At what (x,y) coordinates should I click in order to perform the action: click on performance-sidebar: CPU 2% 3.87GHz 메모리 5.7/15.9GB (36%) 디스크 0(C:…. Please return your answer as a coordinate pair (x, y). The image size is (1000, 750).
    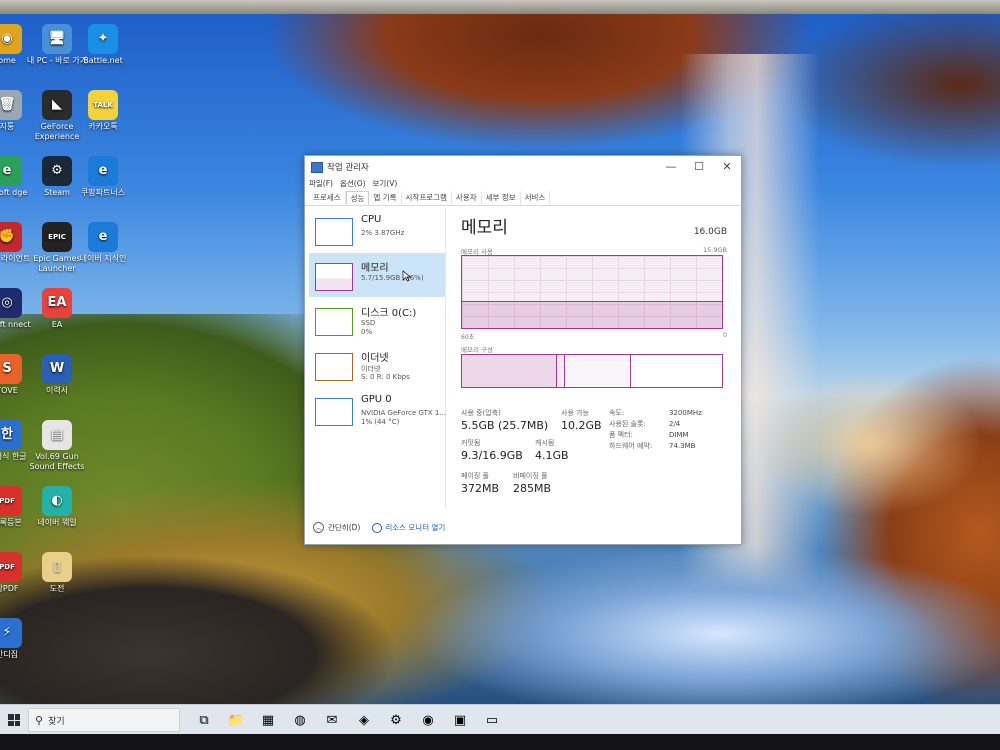
    Looking at the image, I should click on (377, 358).